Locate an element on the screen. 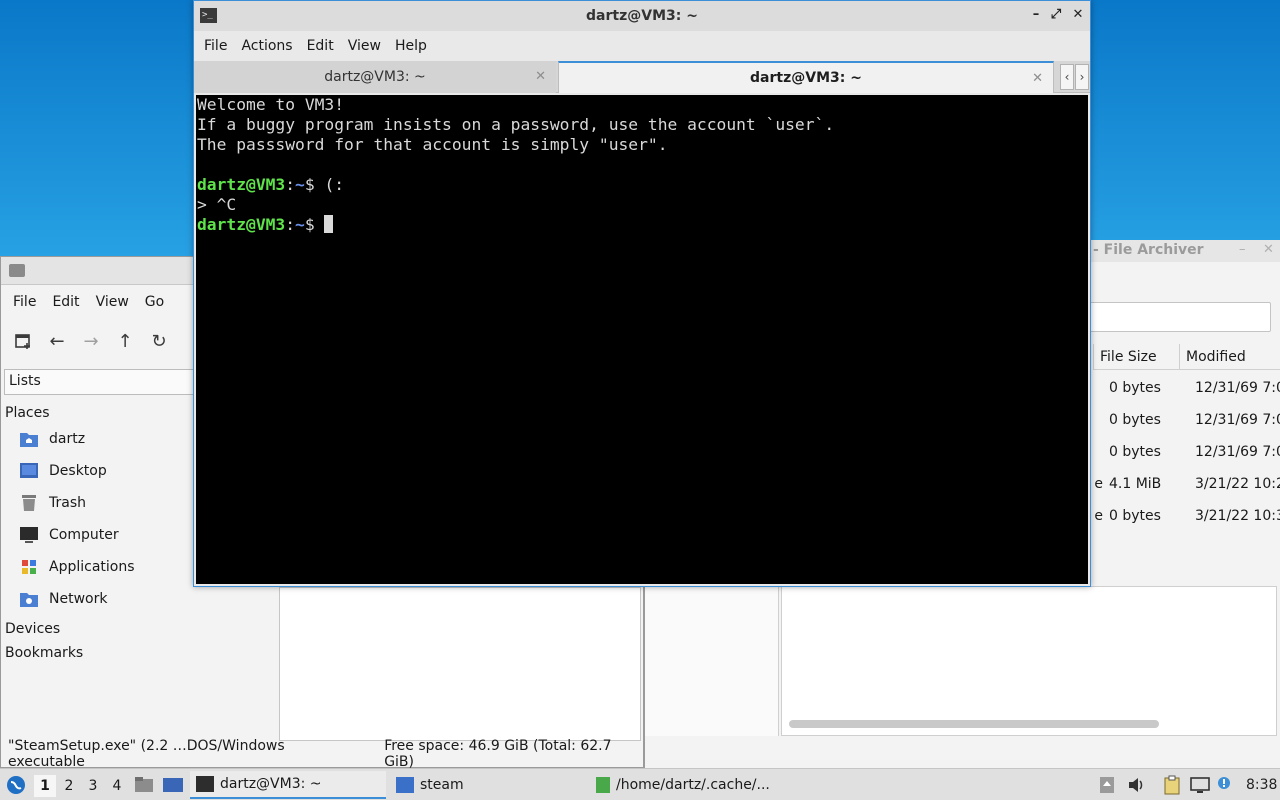 The width and height of the screenshot is (1280, 800). menu-actions: Actions is located at coordinates (266, 46).